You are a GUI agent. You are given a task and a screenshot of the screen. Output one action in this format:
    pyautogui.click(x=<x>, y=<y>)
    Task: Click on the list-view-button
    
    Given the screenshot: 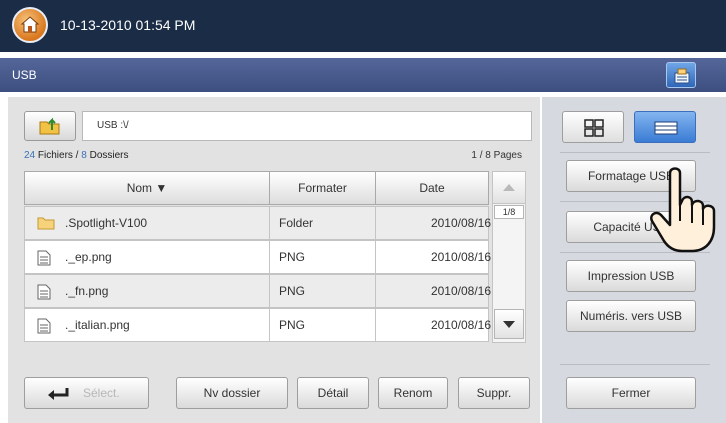 What is the action you would take?
    pyautogui.click(x=665, y=127)
    